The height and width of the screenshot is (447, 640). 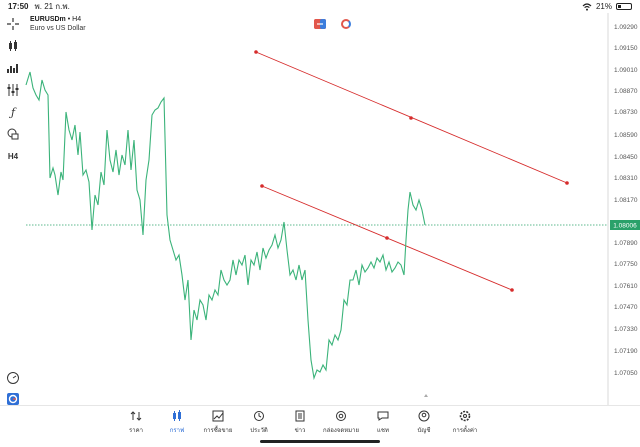 What do you see at coordinates (465, 416) in the screenshot?
I see `settings-icon` at bounding box center [465, 416].